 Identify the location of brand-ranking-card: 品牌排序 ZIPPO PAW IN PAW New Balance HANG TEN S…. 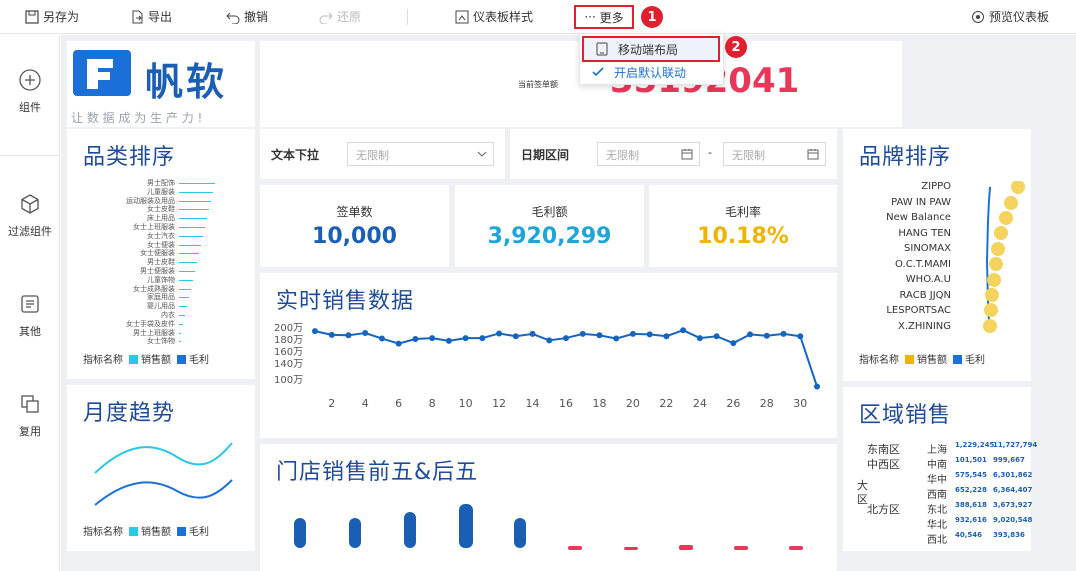
(937, 255).